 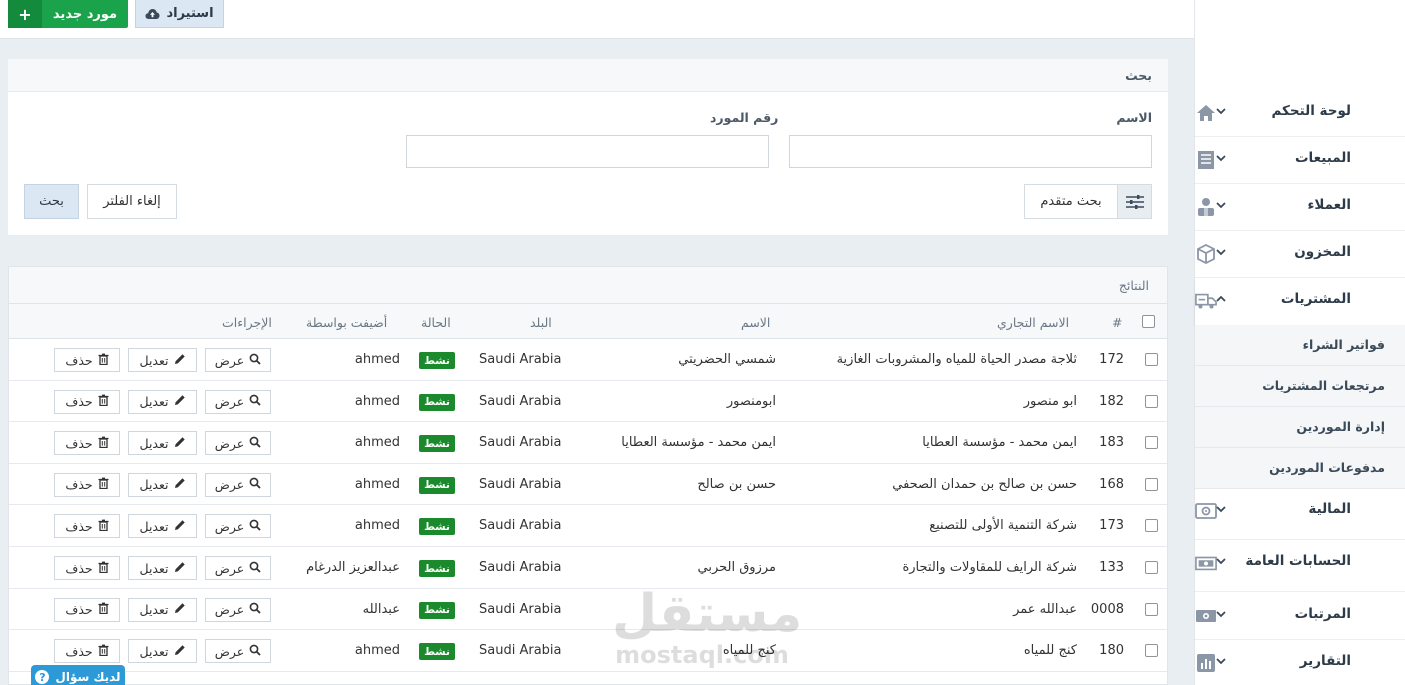 What do you see at coordinates (727, 359) in the screenshot?
I see `row-name: شمسي الحضريتي` at bounding box center [727, 359].